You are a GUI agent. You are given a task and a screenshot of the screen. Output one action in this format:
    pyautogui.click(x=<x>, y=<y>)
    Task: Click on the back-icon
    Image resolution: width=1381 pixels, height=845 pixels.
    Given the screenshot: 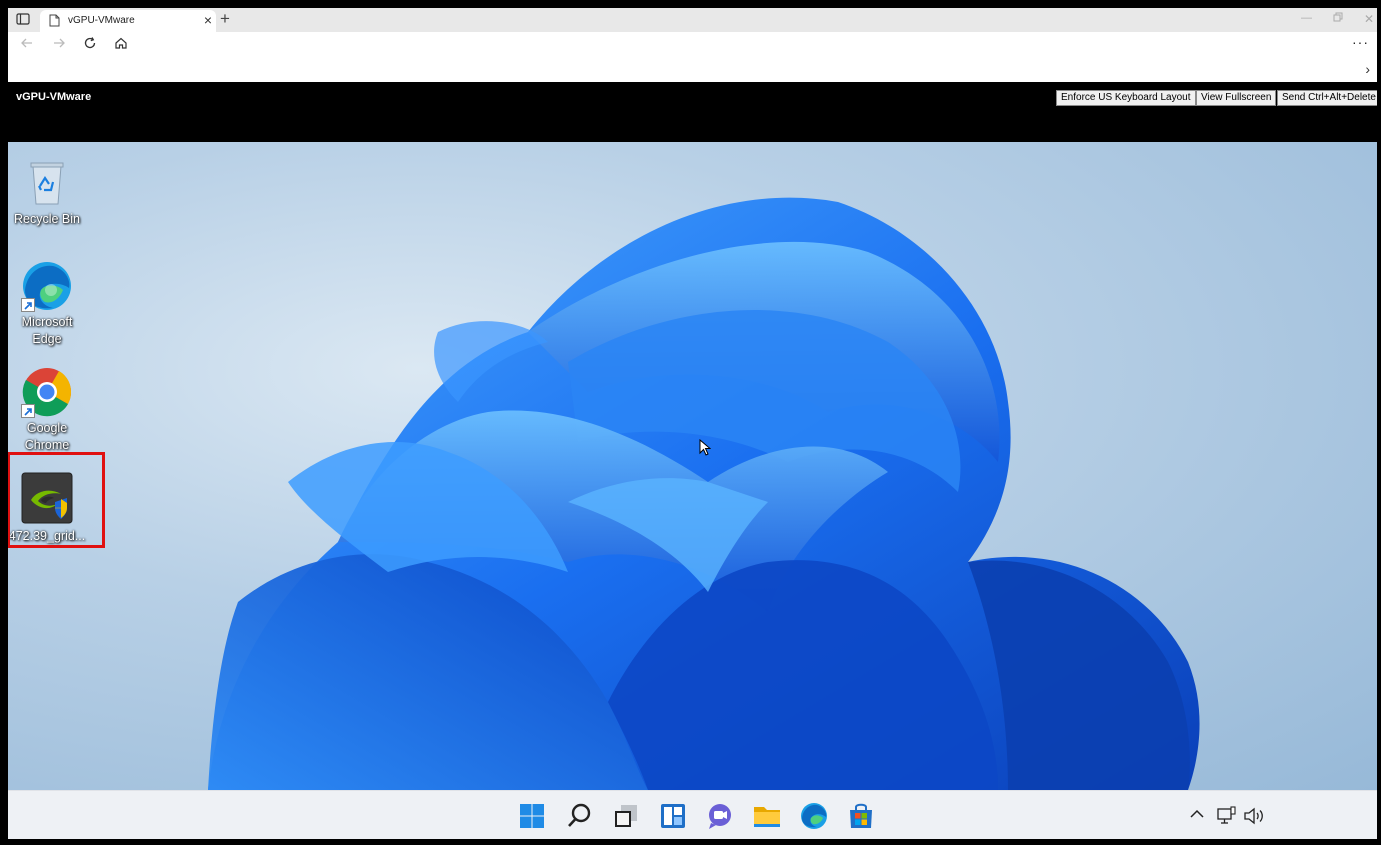 What is the action you would take?
    pyautogui.click(x=27, y=44)
    